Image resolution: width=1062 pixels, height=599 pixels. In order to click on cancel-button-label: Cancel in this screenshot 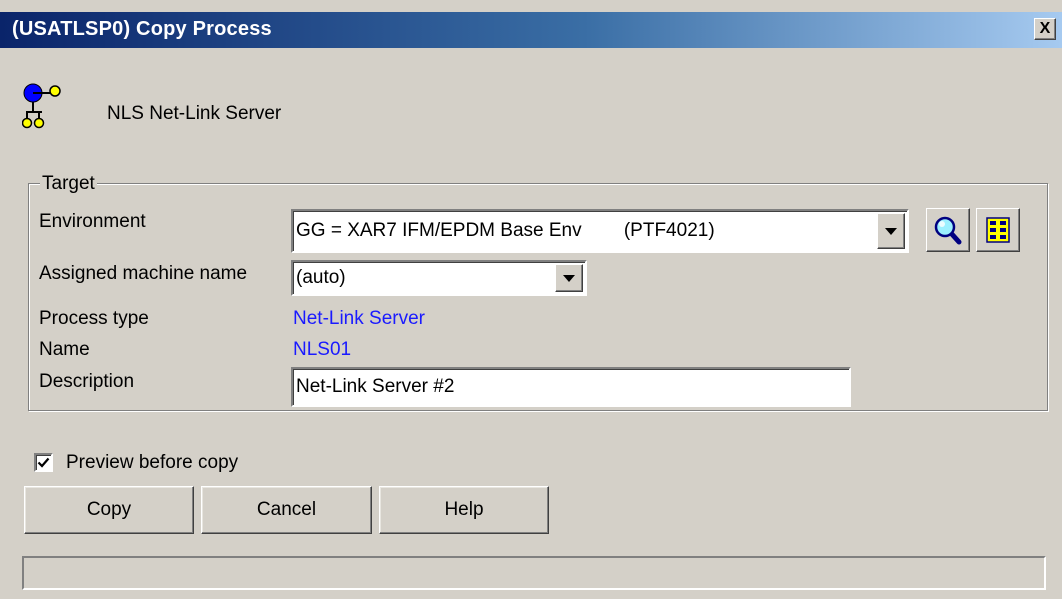, I will do `click(286, 509)`.